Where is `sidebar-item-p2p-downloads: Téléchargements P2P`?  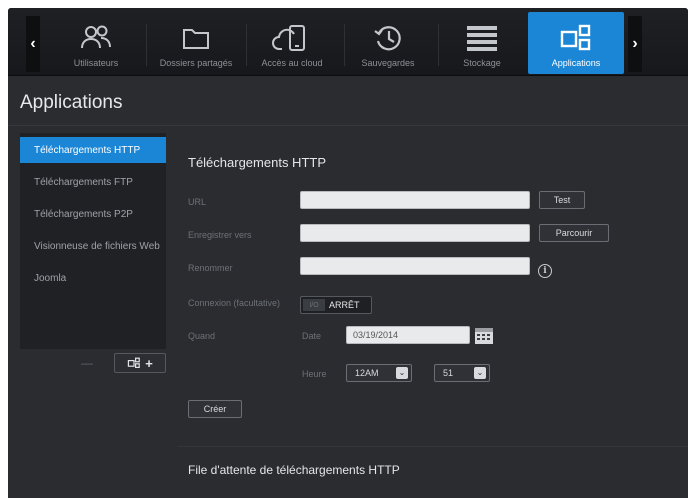 sidebar-item-p2p-downloads: Téléchargements P2P is located at coordinates (93, 214).